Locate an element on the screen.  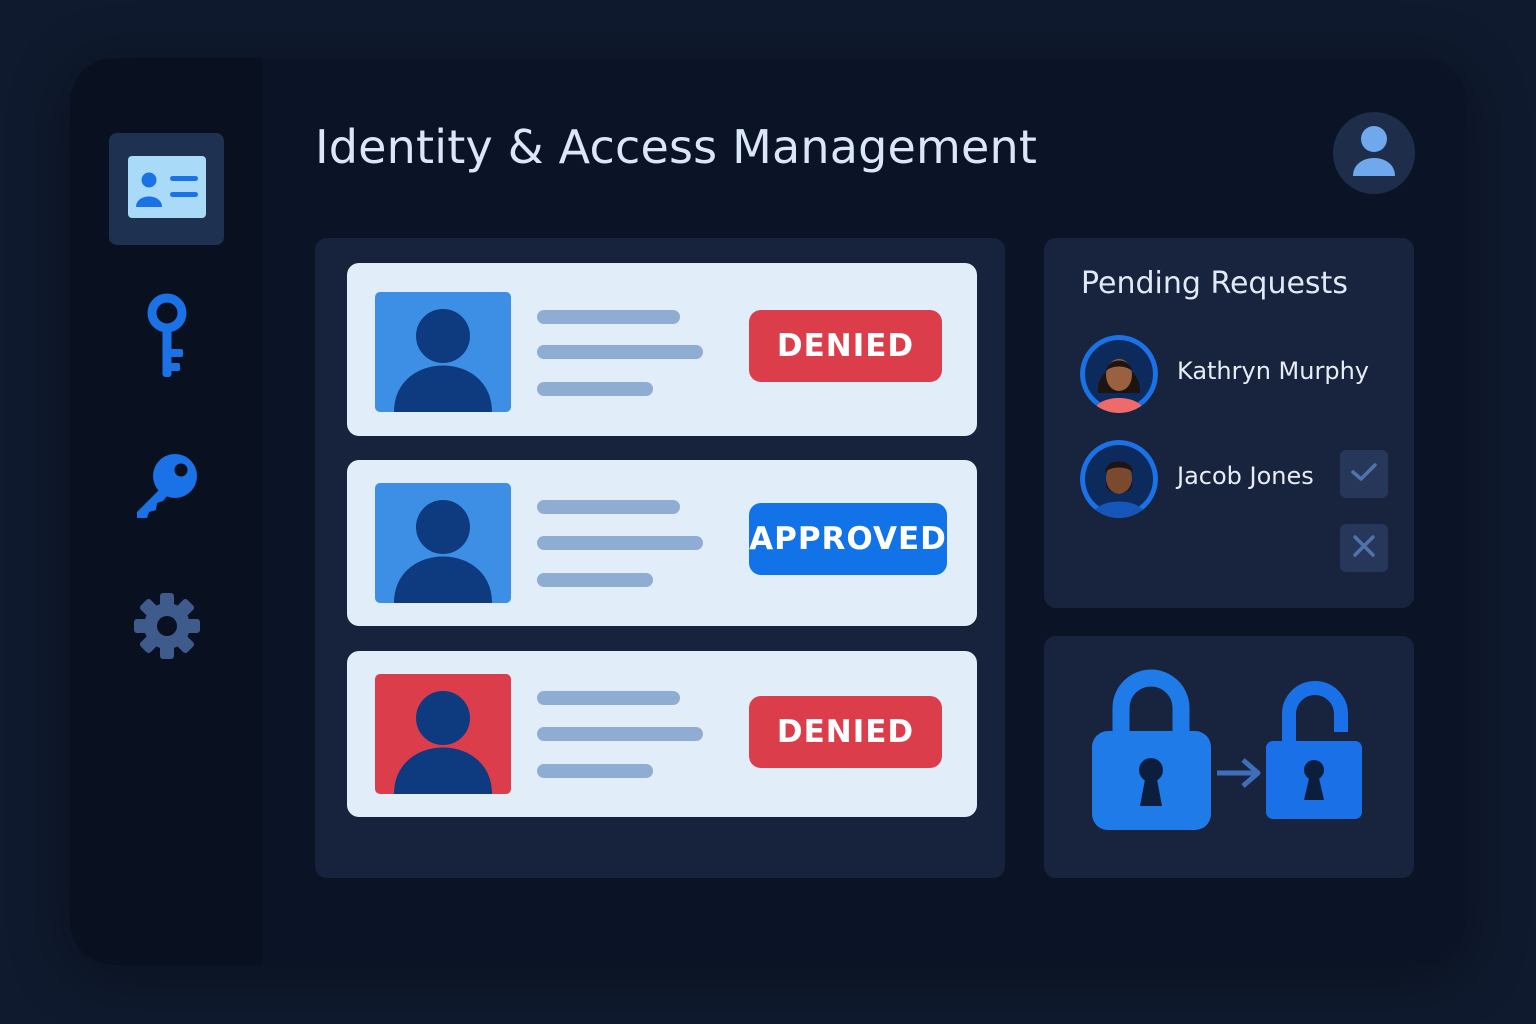
lock-open-icon is located at coordinates (1314, 750).